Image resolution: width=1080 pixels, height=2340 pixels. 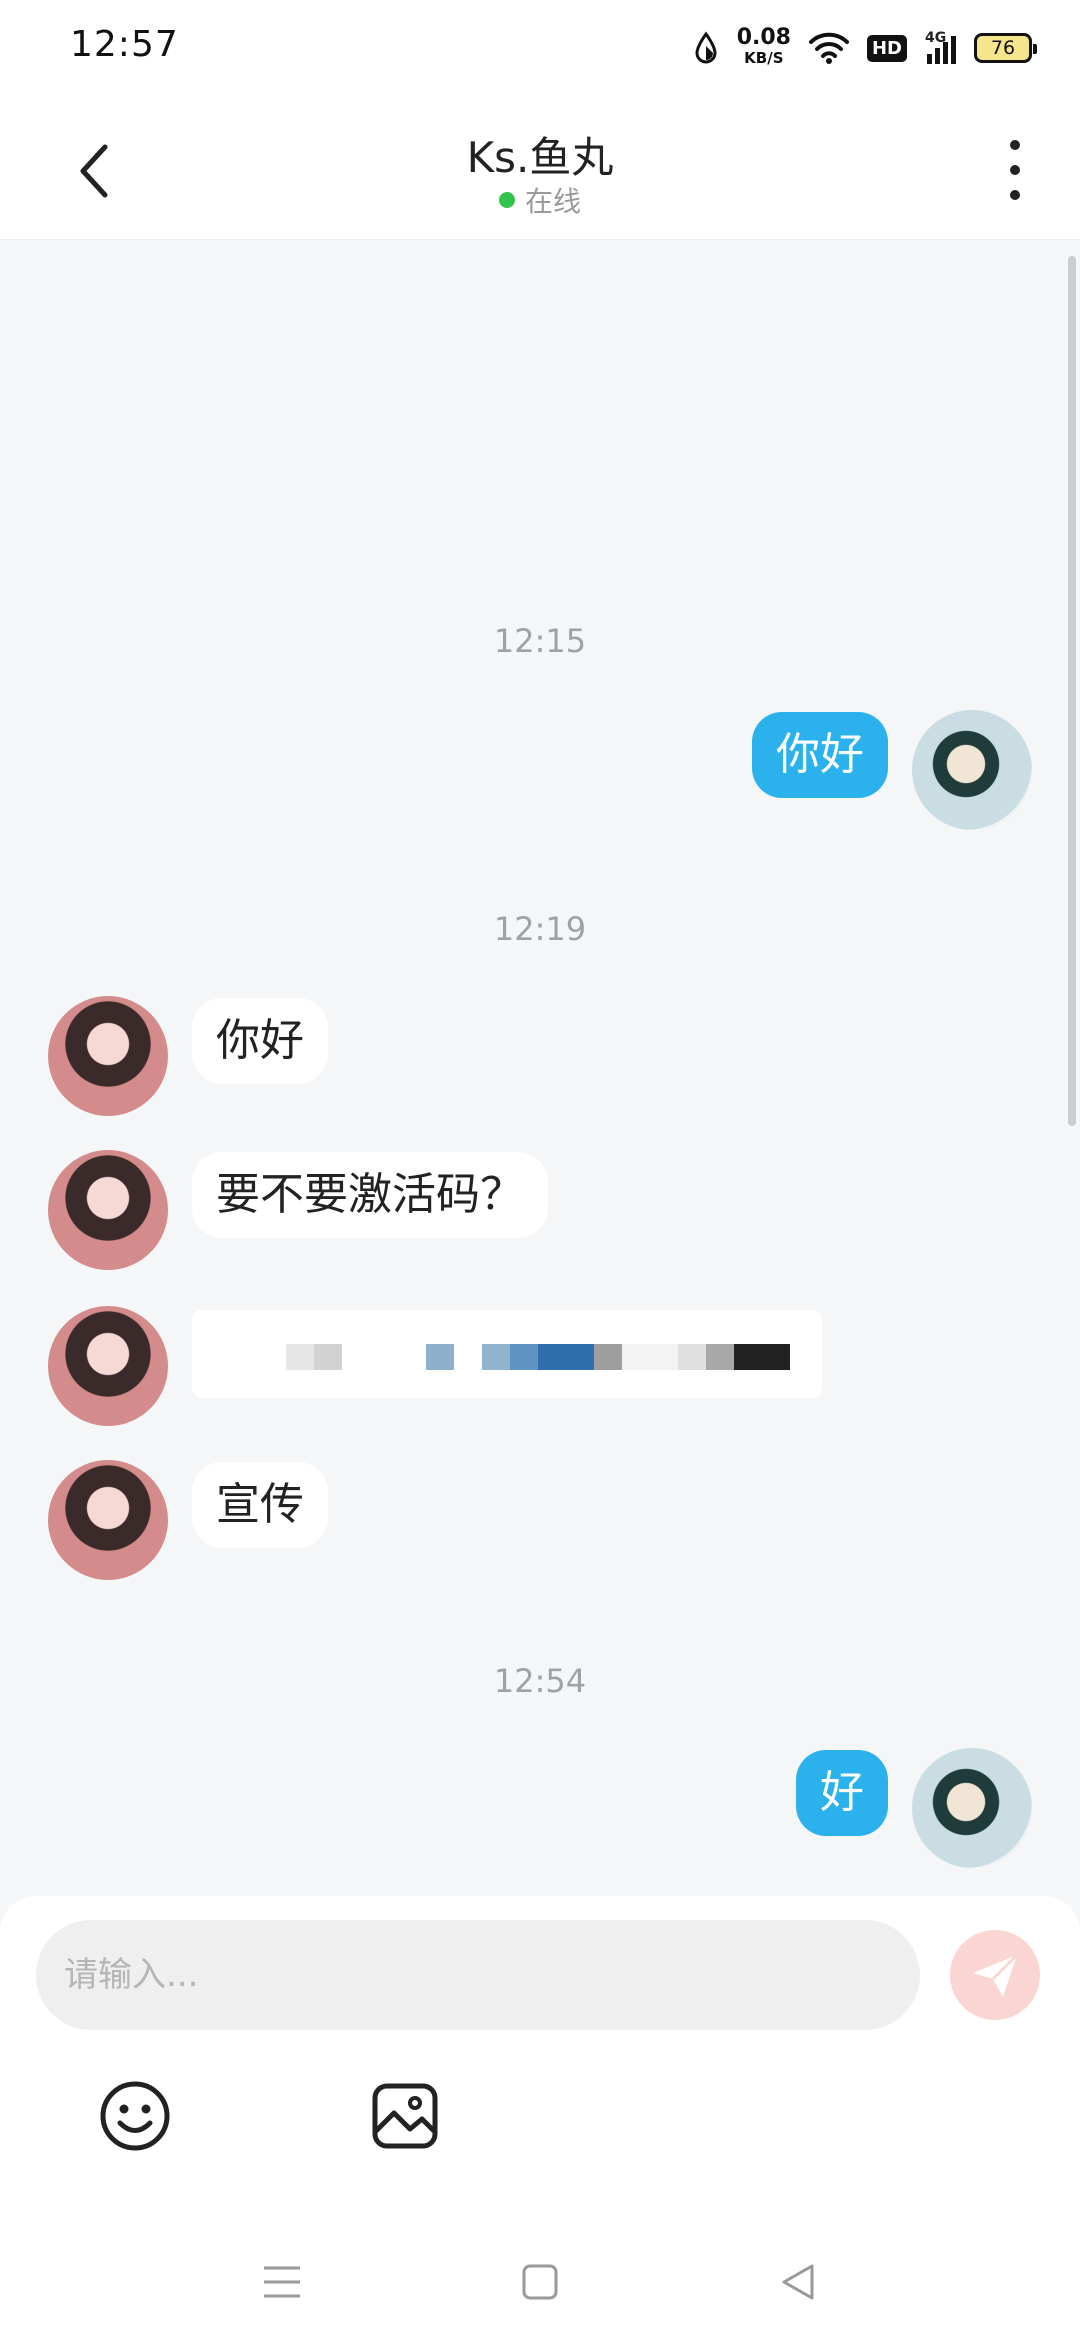 I want to click on status-icons: 0.08 KB/S HD 4G 76, so click(x=865, y=48).